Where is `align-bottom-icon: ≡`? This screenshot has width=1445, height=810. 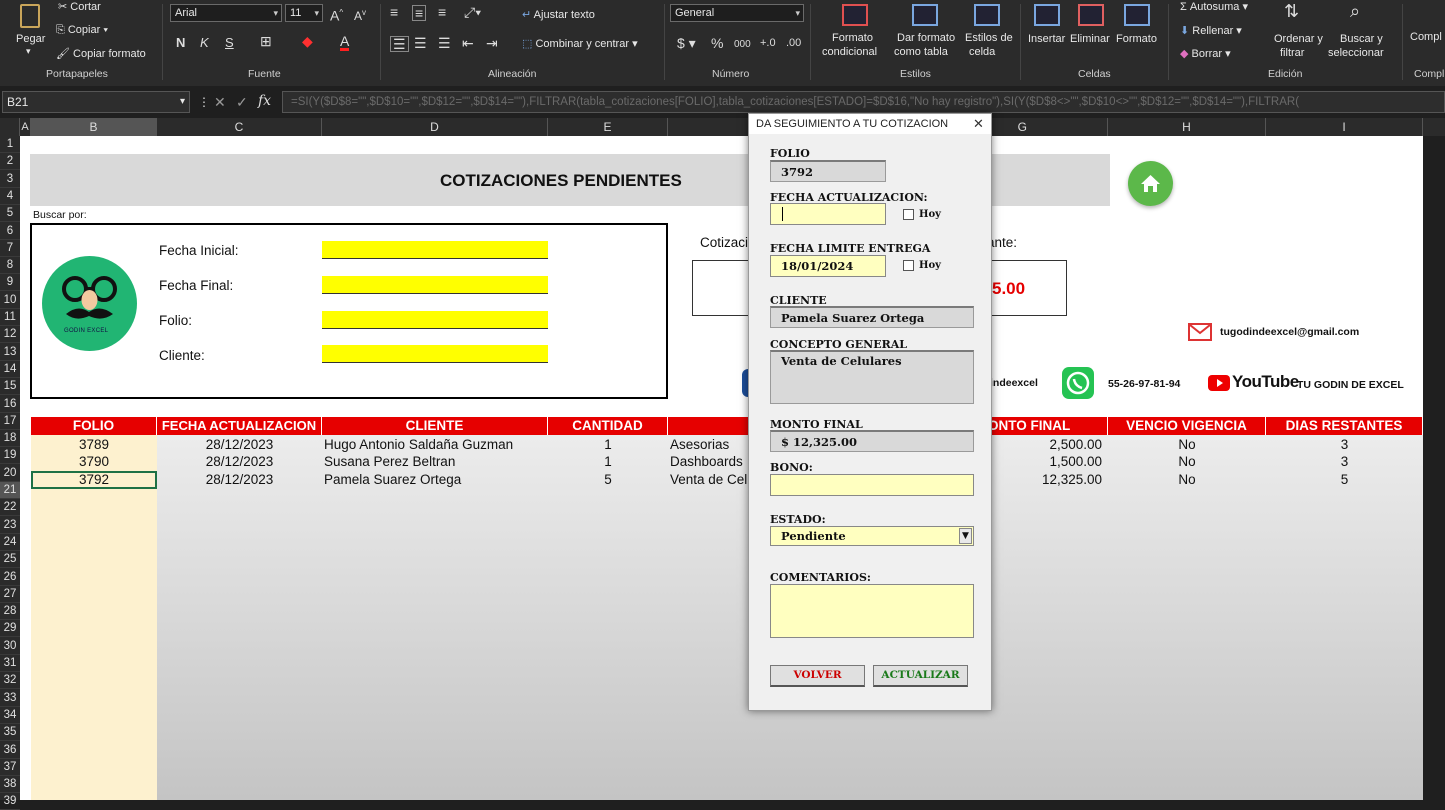
align-bottom-icon: ≡ is located at coordinates (442, 12).